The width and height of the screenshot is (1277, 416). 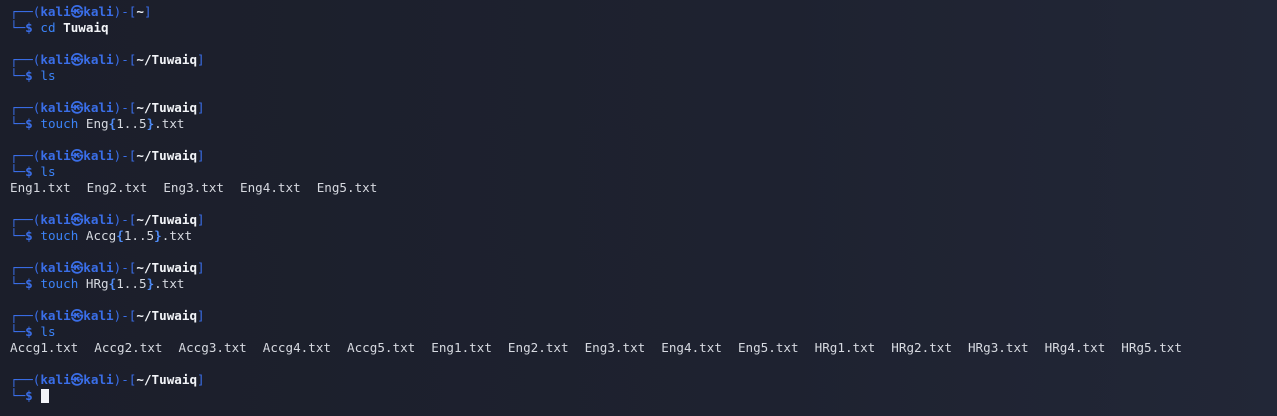 What do you see at coordinates (640, 124) in the screenshot?
I see `command-line: └─$ touch Eng{1..5}.txt` at bounding box center [640, 124].